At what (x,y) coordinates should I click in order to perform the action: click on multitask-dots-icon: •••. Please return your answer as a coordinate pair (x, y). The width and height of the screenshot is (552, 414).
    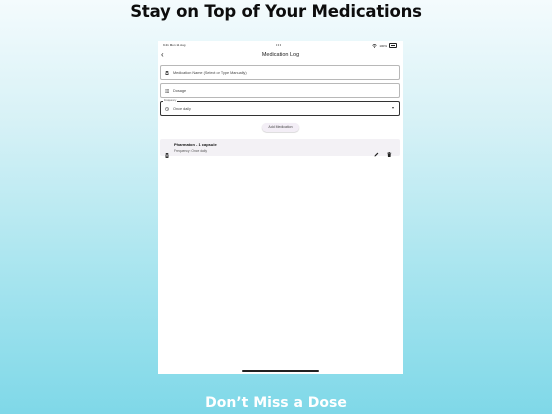
    Looking at the image, I should click on (279, 44).